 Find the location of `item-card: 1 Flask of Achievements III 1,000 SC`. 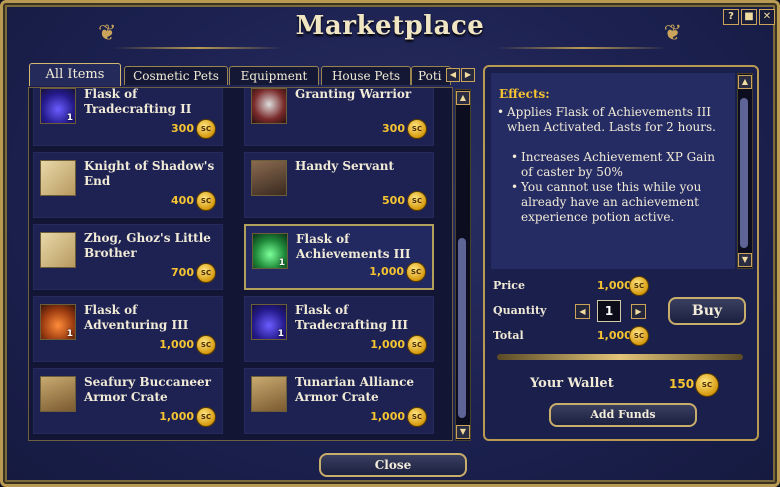

item-card: 1 Flask of Achievements III 1,000 SC is located at coordinates (339, 257).